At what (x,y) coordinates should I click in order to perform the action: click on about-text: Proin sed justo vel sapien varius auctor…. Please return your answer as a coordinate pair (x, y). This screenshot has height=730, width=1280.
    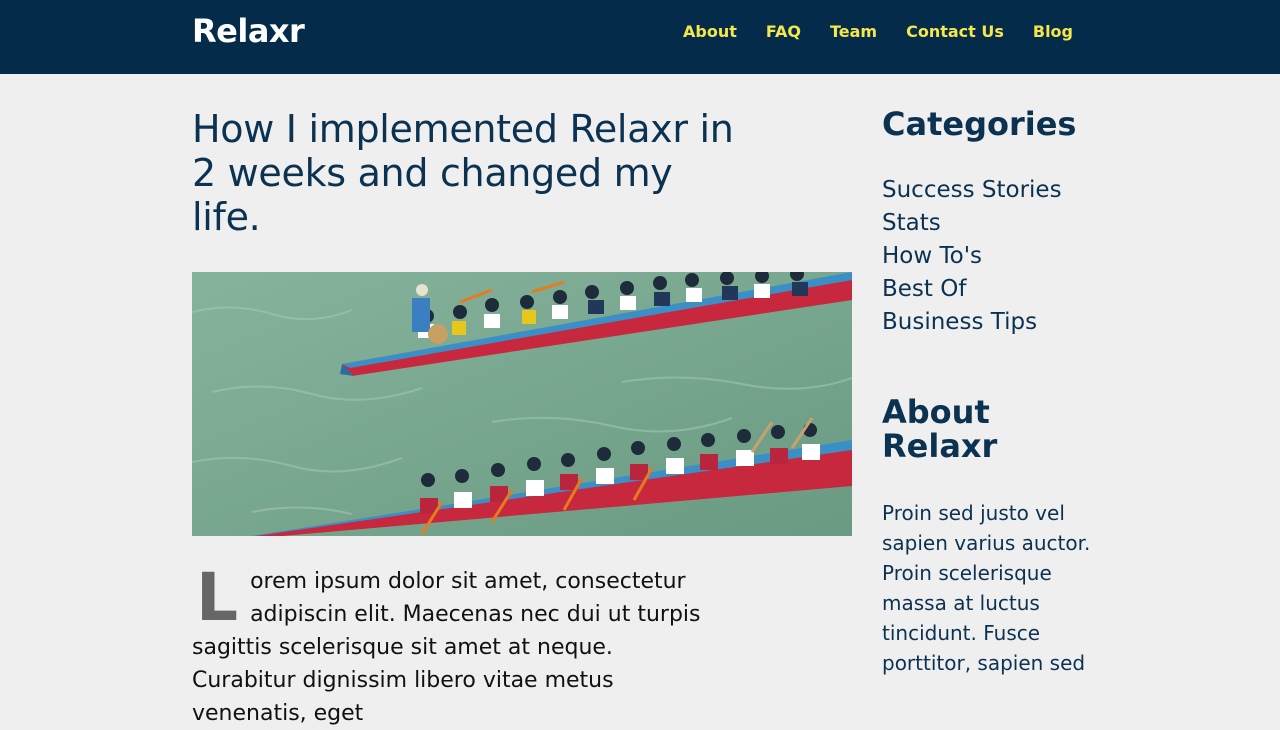
    Looking at the image, I should click on (986, 588).